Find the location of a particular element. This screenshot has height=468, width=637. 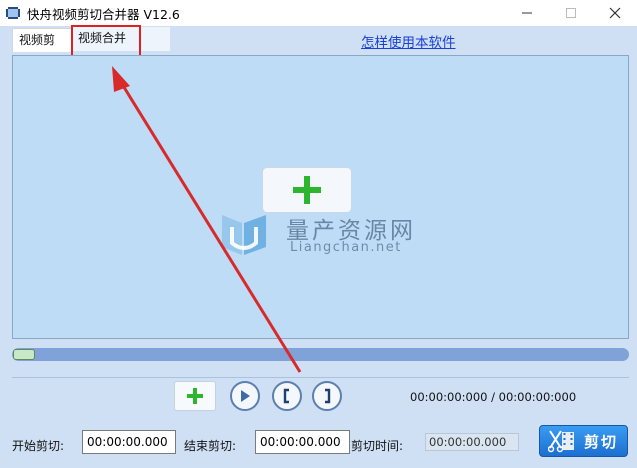

minimize-icon is located at coordinates (527, 13).